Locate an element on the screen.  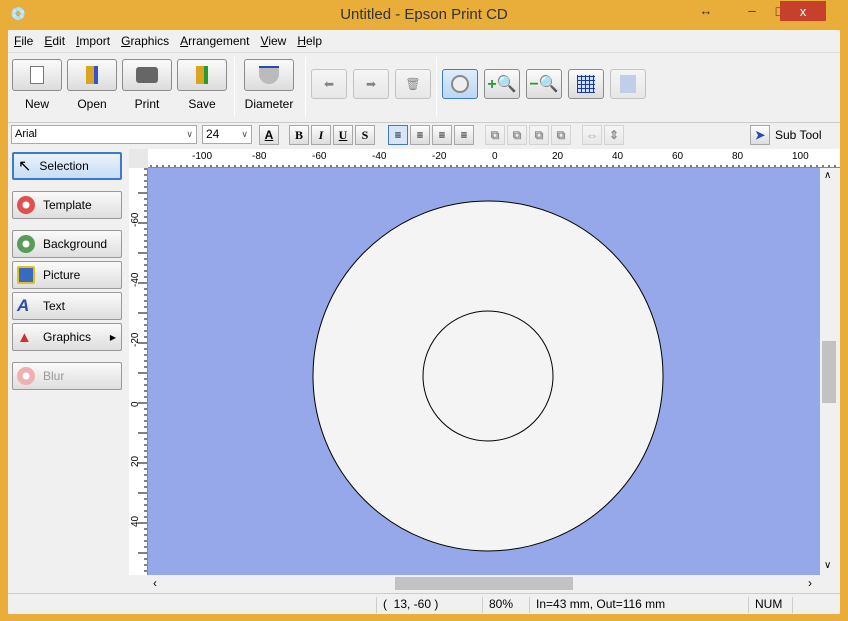
chevron-down-icon: ∨ is located at coordinates (189, 134).